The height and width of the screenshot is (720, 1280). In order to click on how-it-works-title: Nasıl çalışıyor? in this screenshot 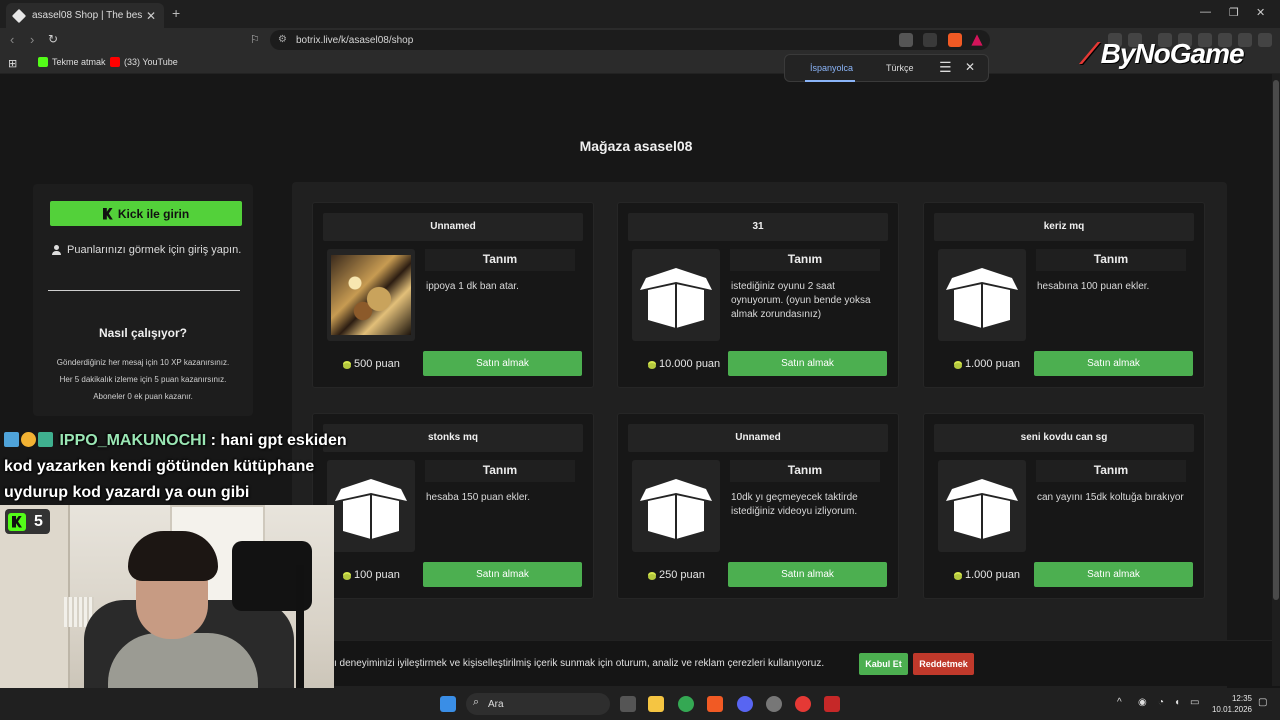, I will do `click(143, 333)`.